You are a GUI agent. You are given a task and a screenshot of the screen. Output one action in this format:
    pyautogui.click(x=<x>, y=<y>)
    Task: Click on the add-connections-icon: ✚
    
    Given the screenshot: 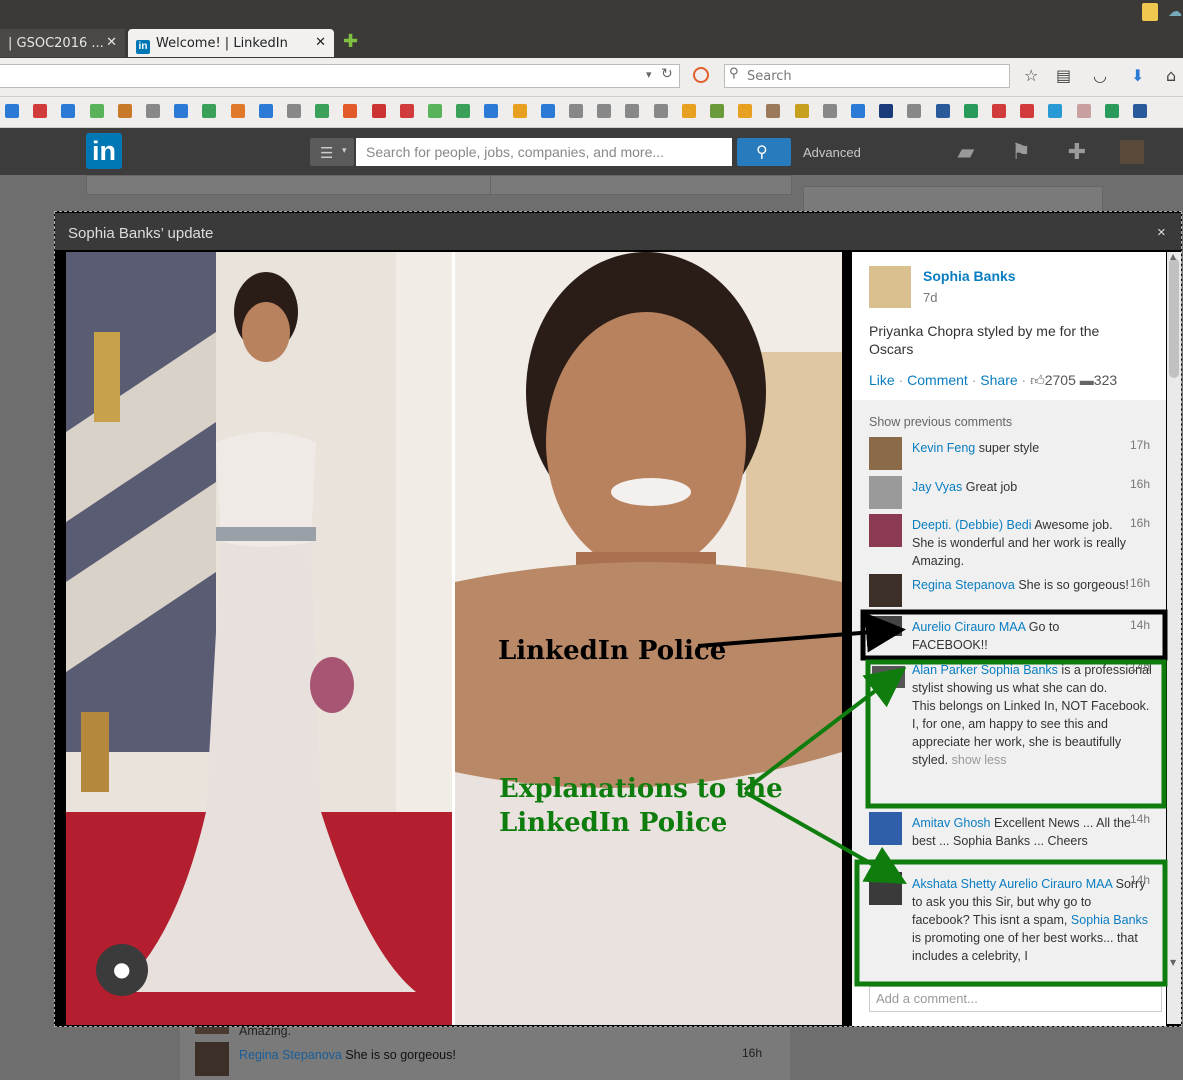 What is the action you would take?
    pyautogui.click(x=1077, y=152)
    